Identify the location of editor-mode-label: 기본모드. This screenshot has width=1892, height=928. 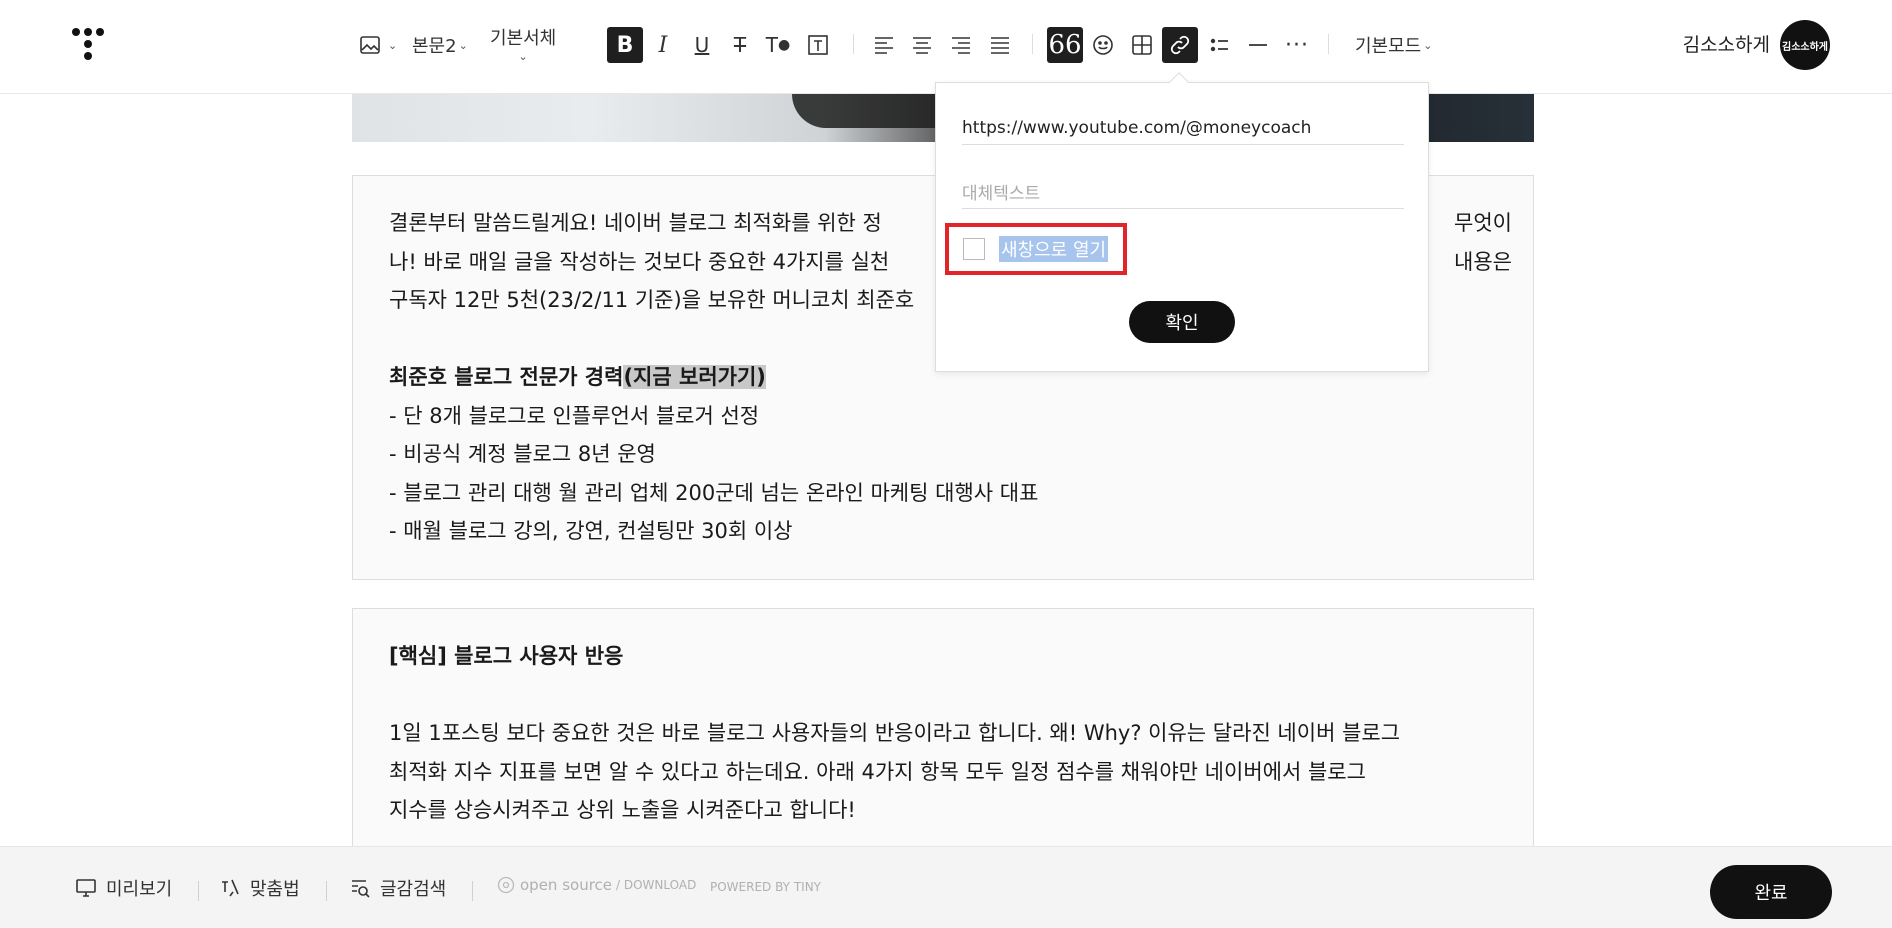
(1388, 46).